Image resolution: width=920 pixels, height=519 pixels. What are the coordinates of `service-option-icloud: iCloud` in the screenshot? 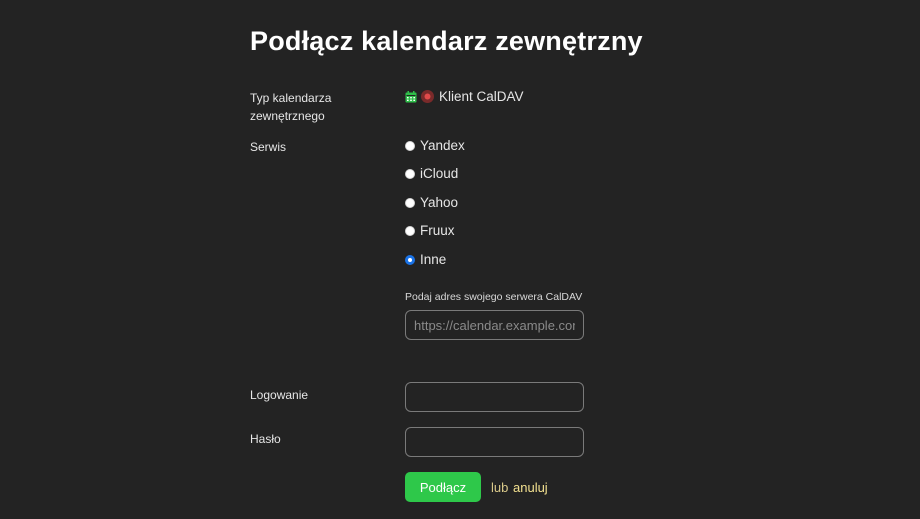 It's located at (431, 173).